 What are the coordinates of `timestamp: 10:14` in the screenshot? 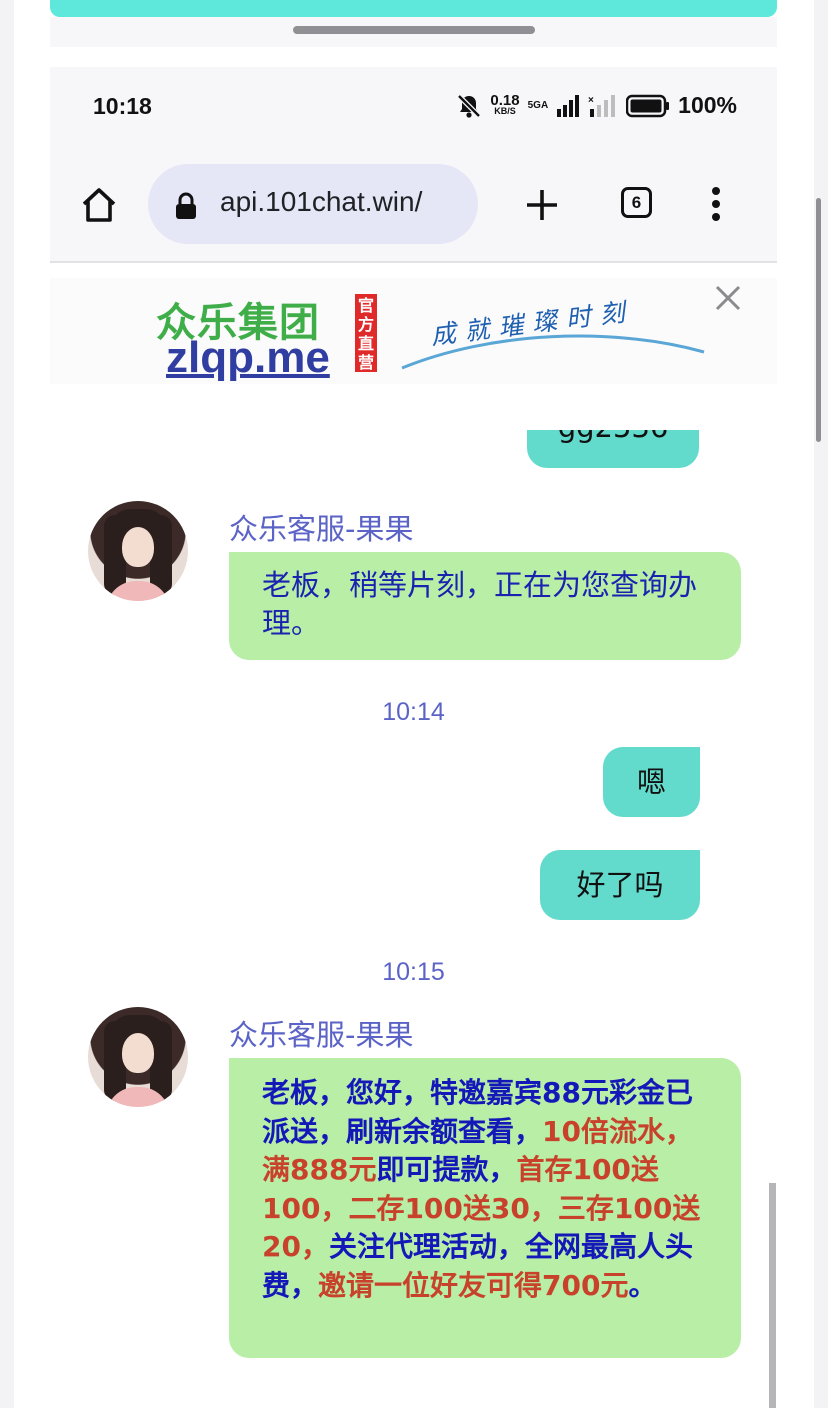 It's located at (413, 712).